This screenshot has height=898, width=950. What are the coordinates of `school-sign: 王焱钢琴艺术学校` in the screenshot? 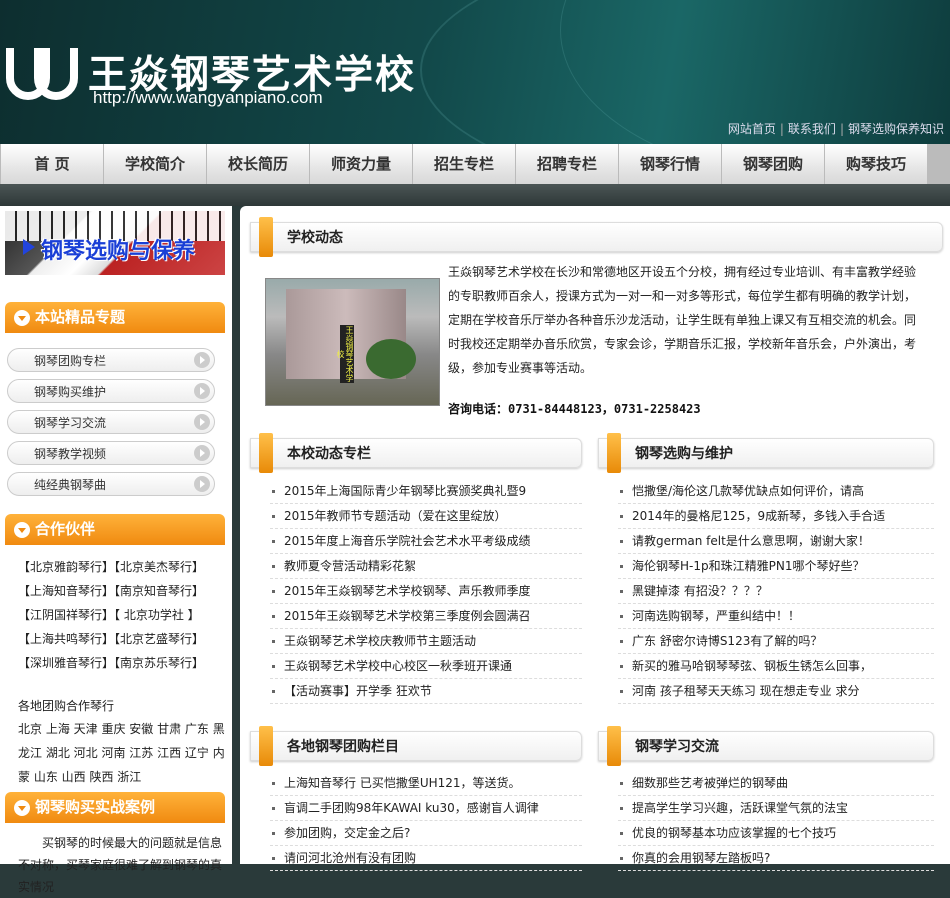 It's located at (345, 354).